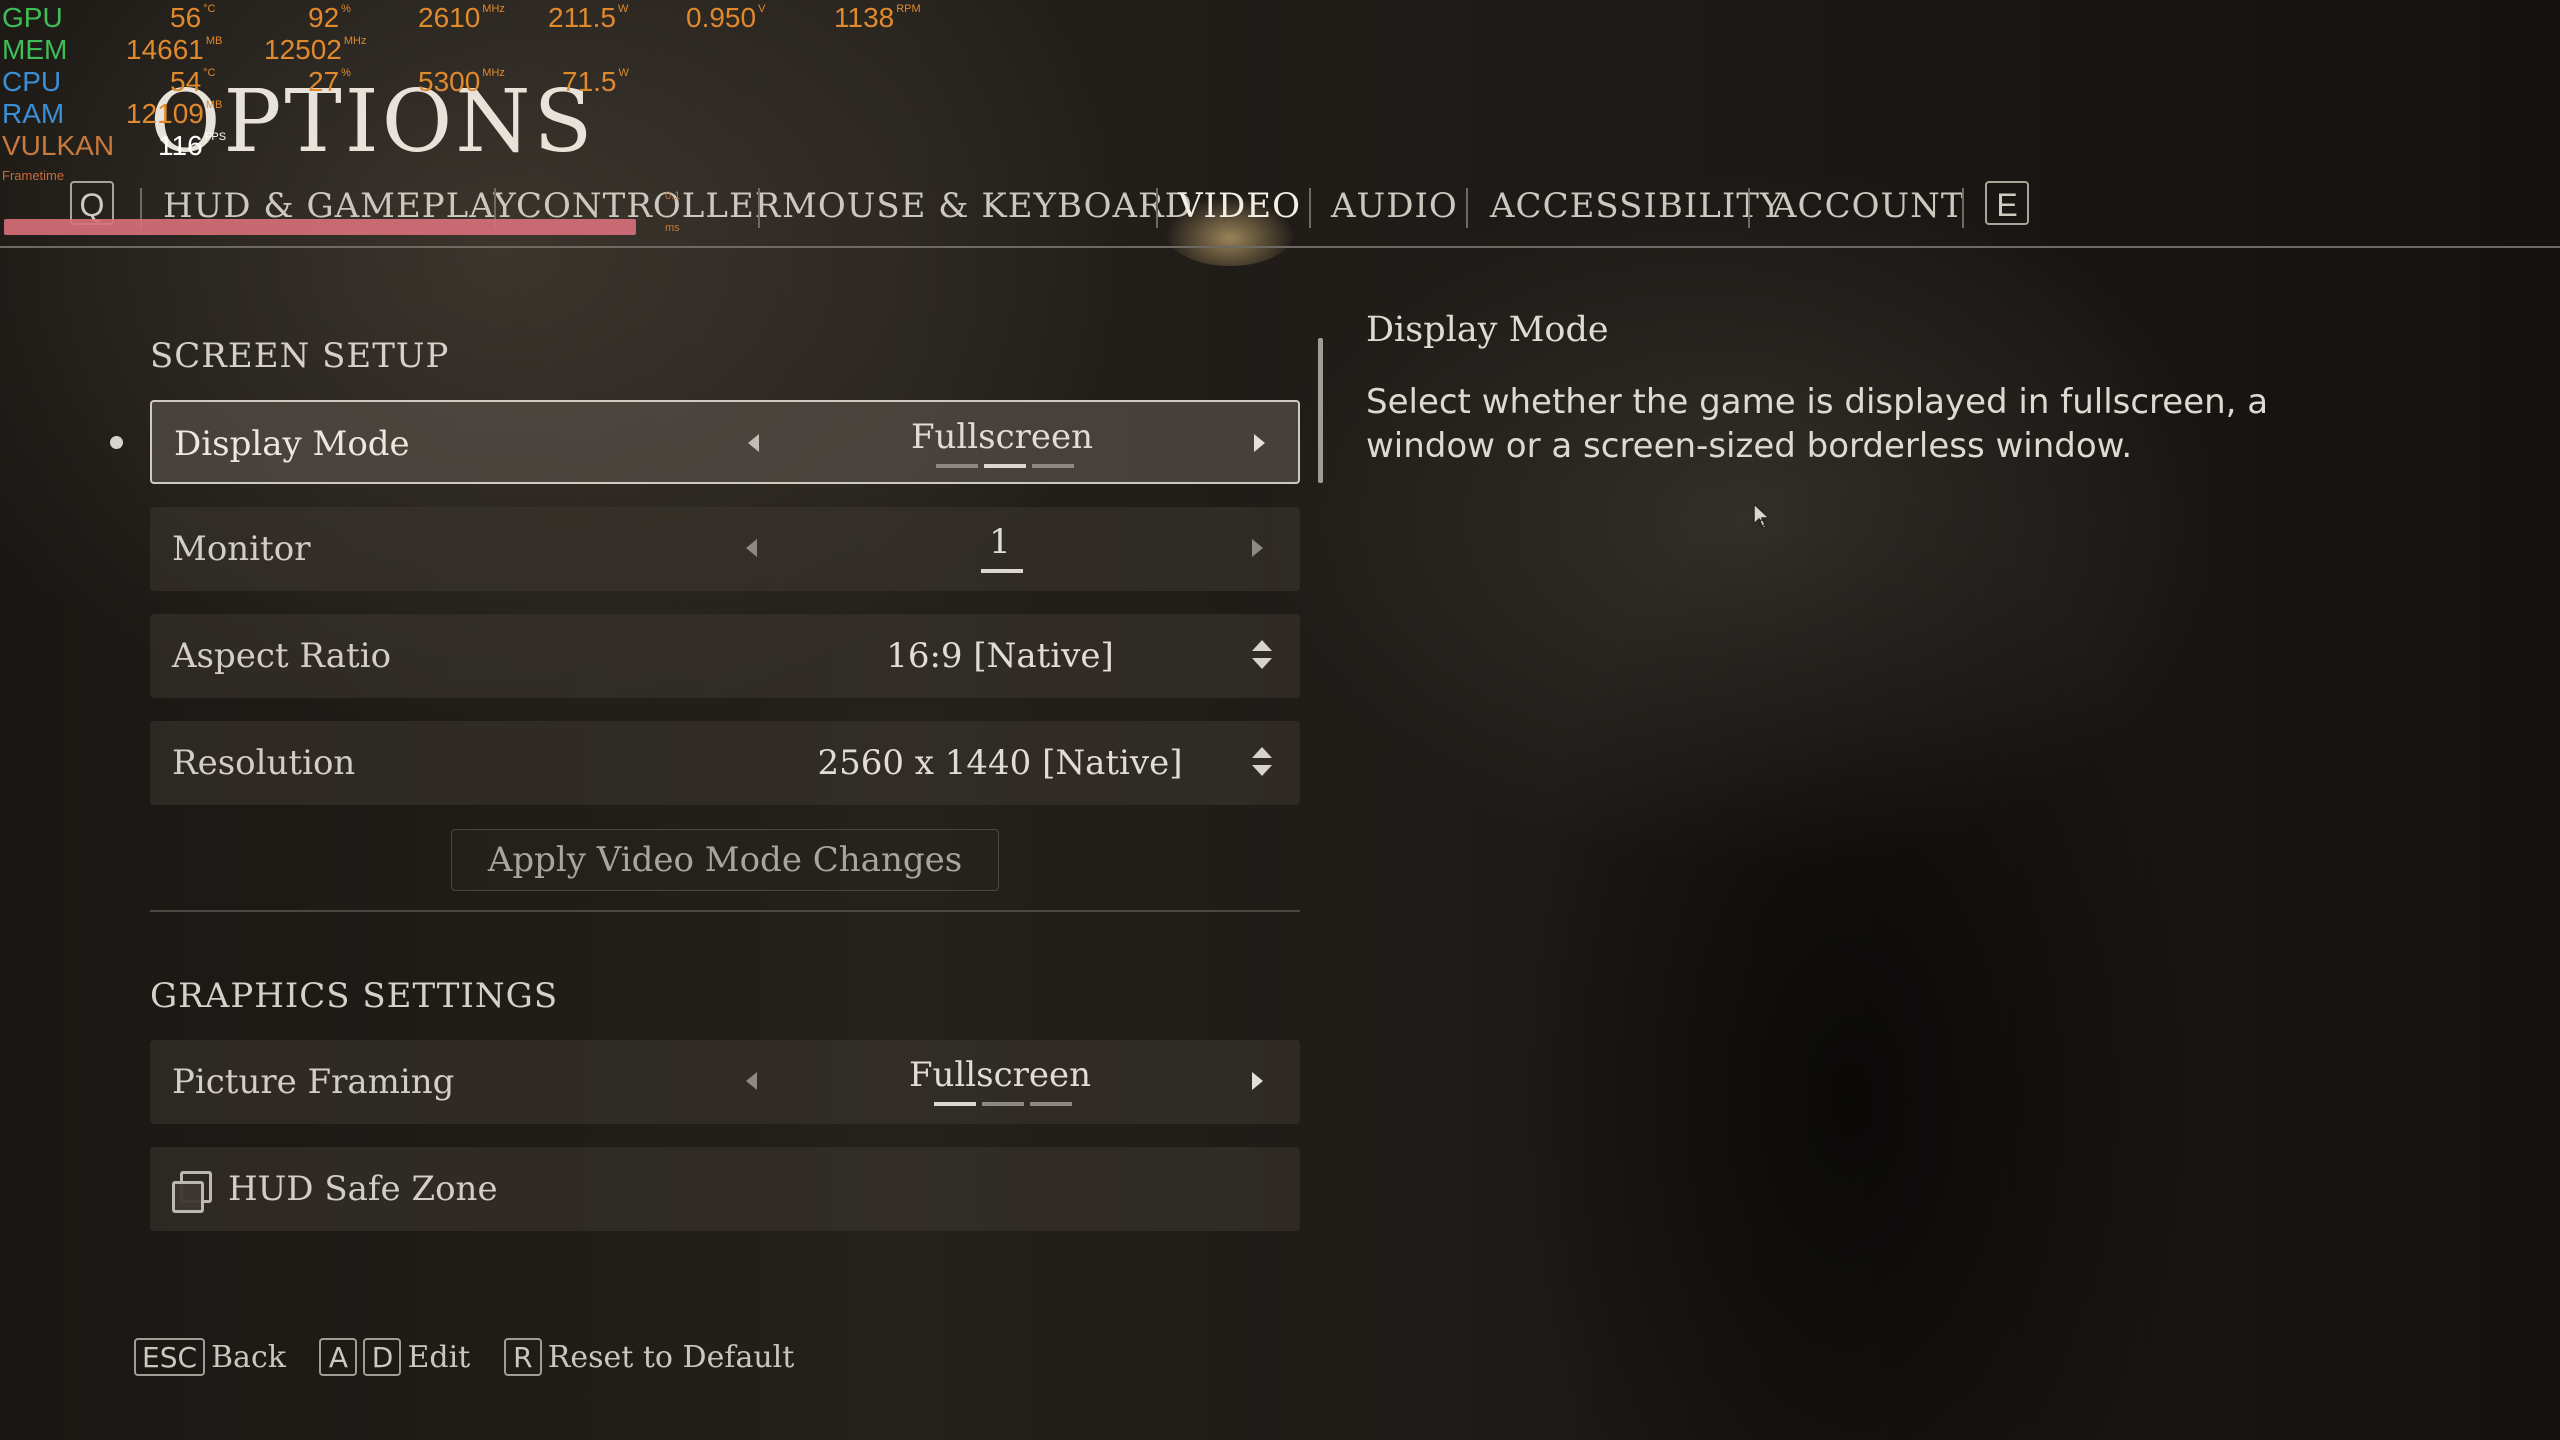 The image size is (2560, 1440). What do you see at coordinates (439, 1357) in the screenshot?
I see `edit-label: Edit` at bounding box center [439, 1357].